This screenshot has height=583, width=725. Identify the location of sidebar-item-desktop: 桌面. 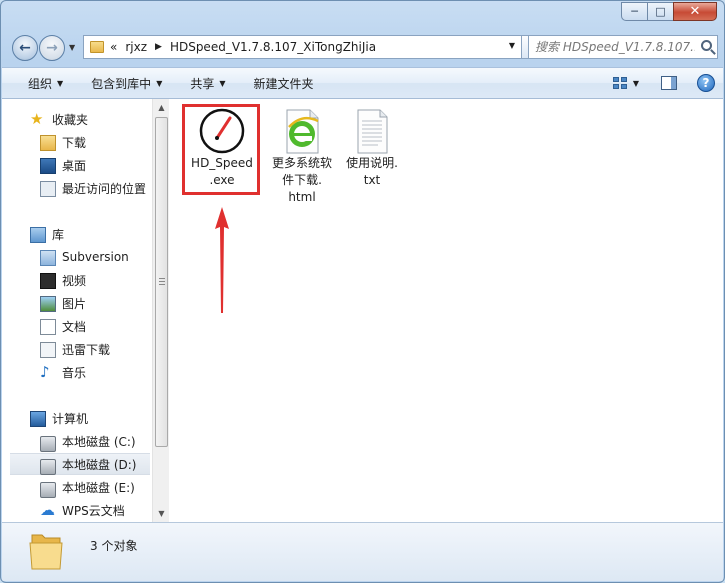
(63, 165).